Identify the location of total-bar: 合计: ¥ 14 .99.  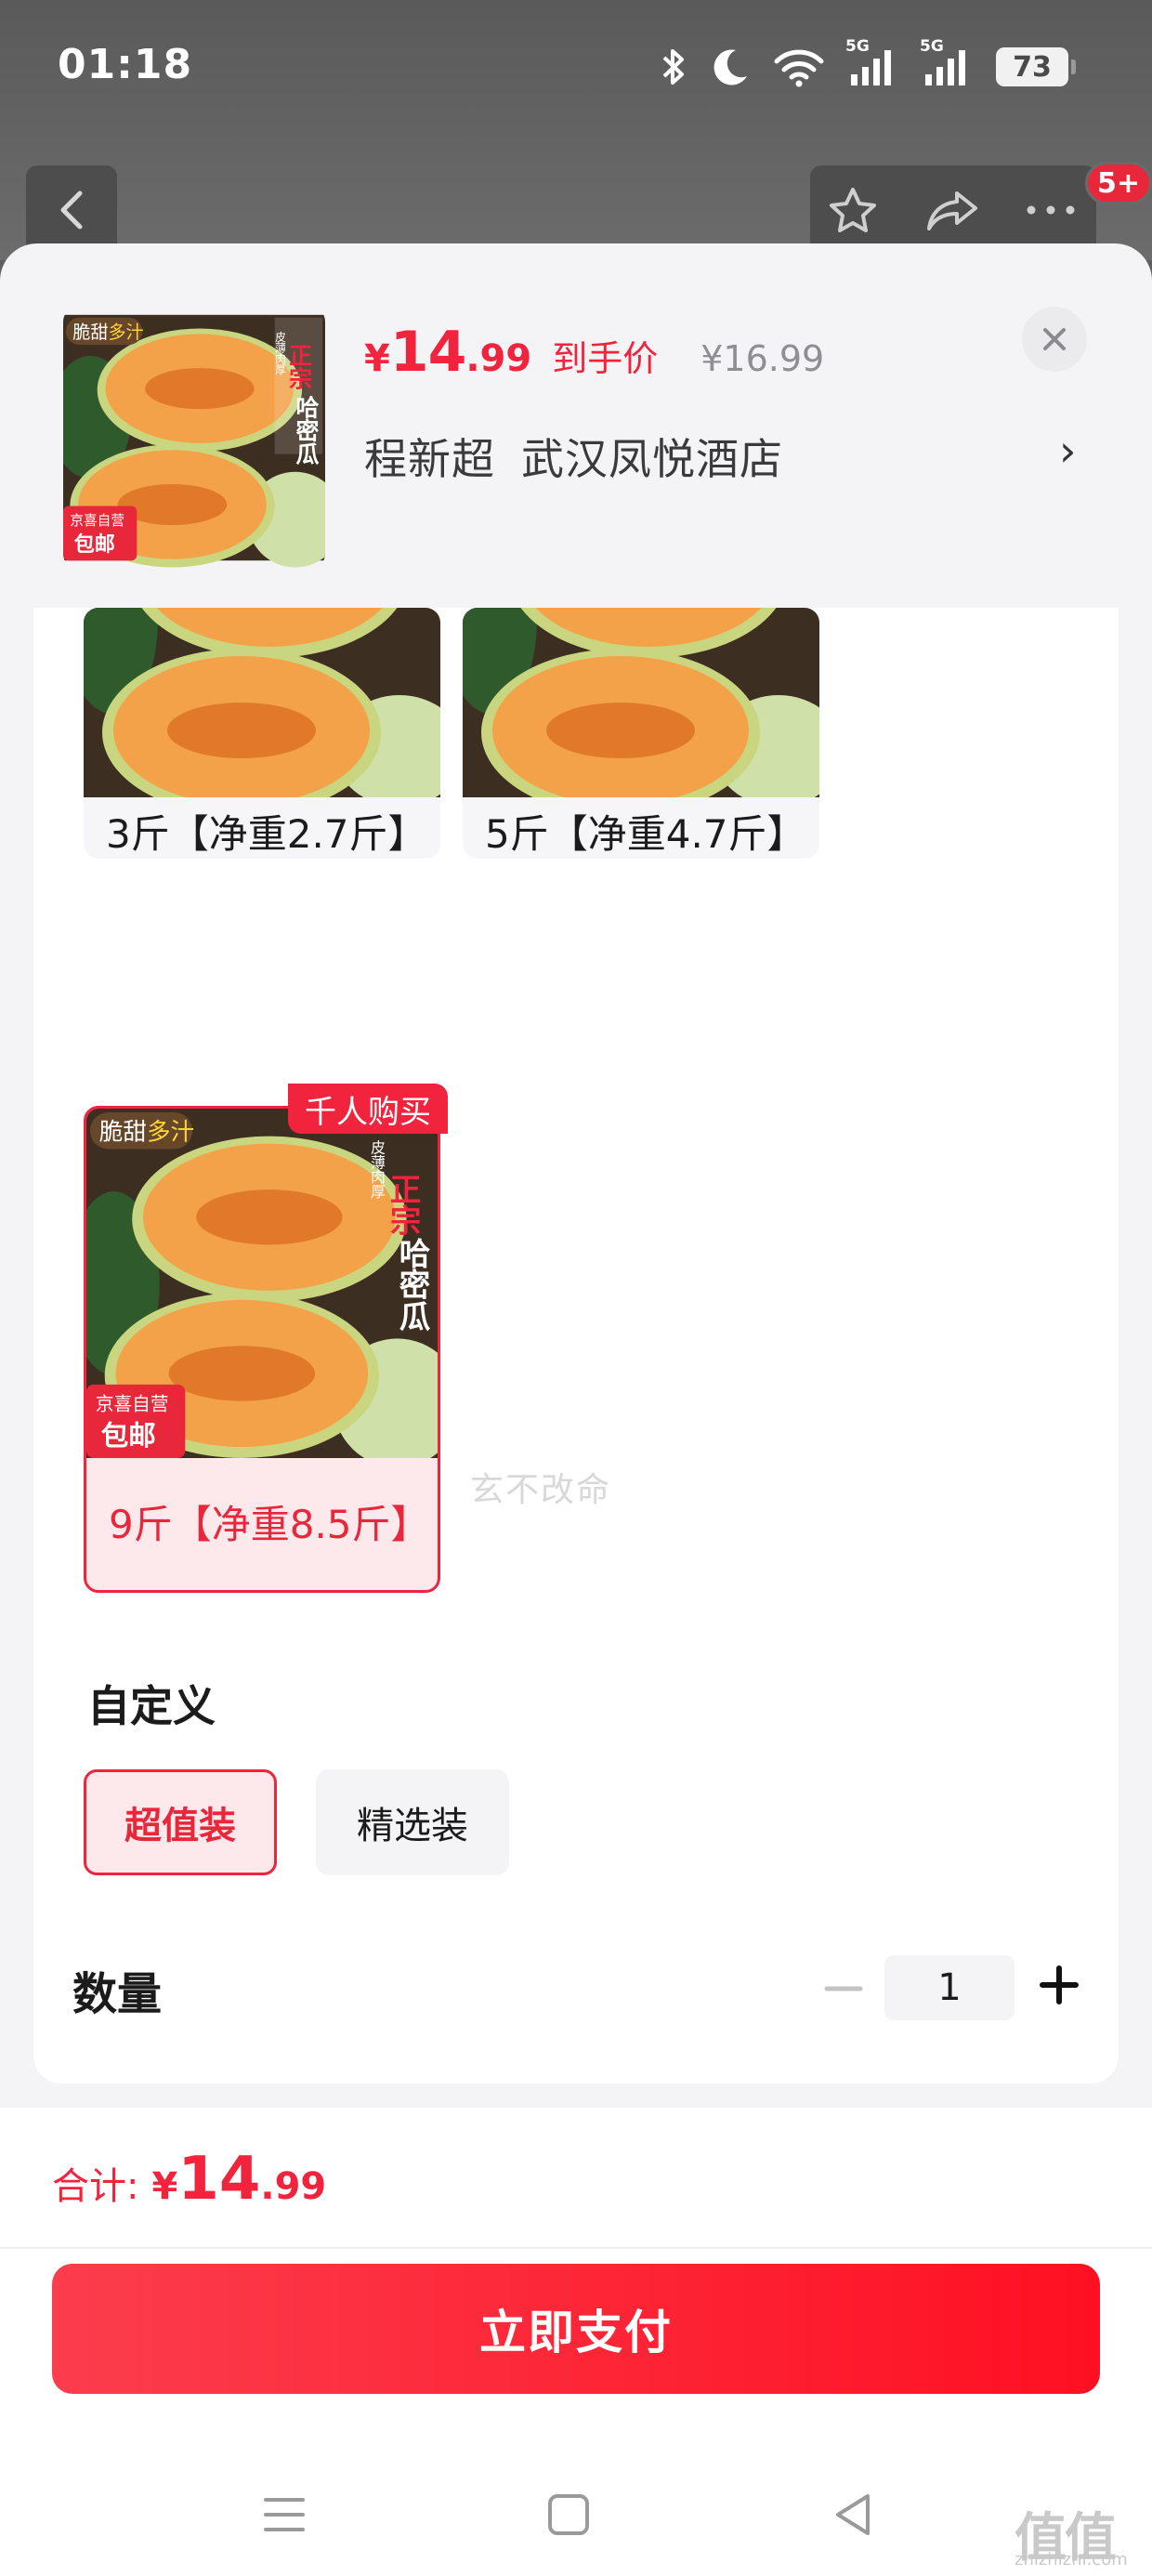
(576, 2178).